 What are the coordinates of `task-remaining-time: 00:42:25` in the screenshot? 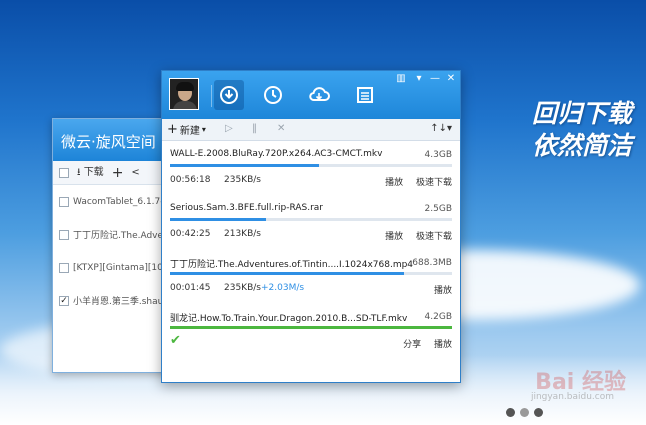 It's located at (190, 234).